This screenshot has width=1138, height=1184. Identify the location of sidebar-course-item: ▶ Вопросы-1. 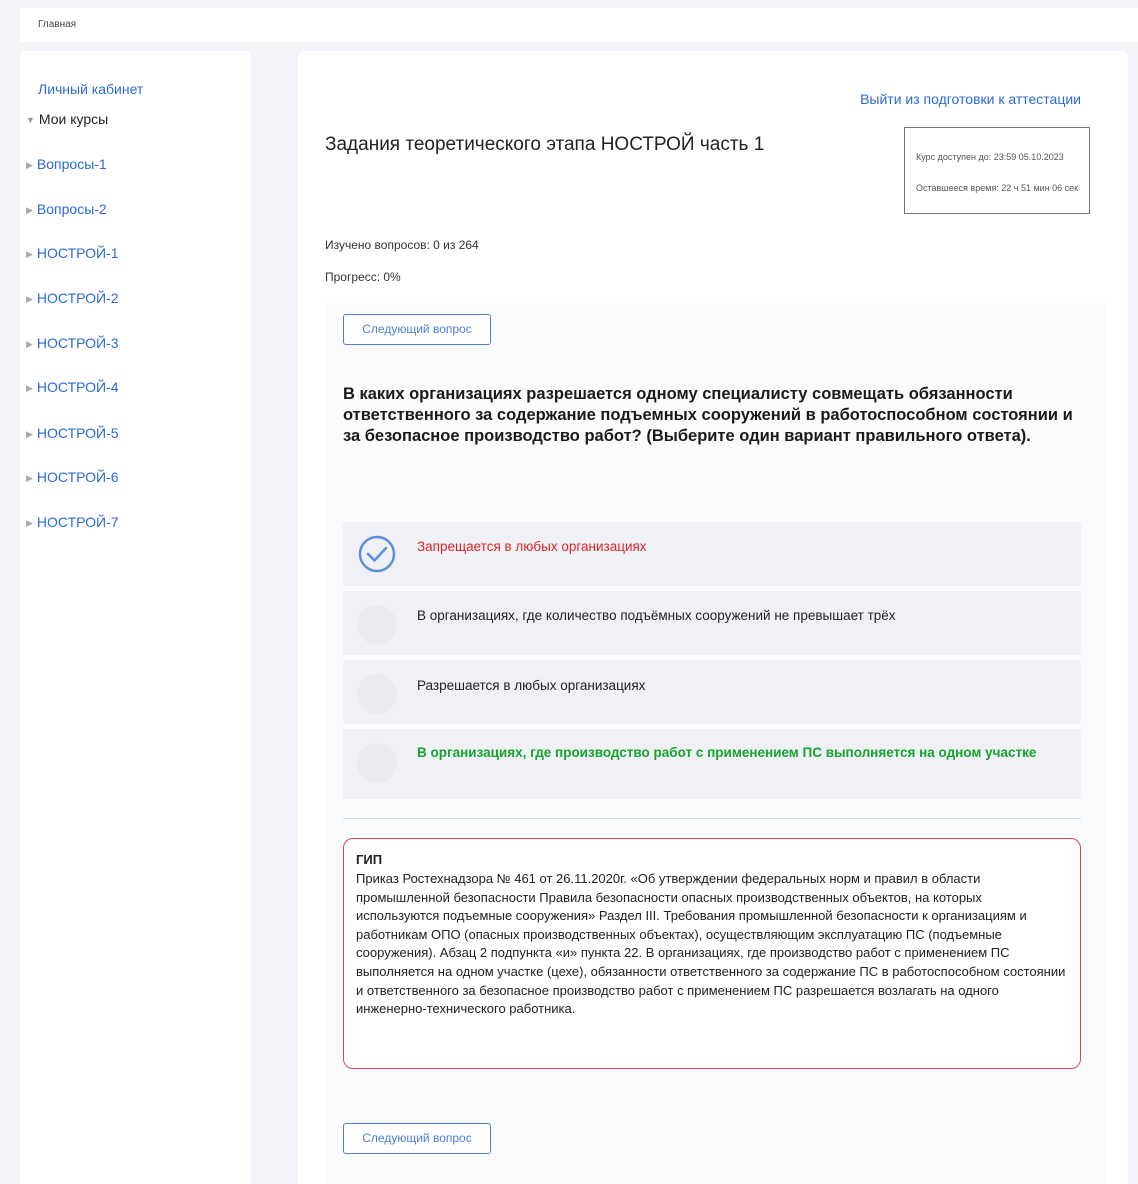
(66, 164).